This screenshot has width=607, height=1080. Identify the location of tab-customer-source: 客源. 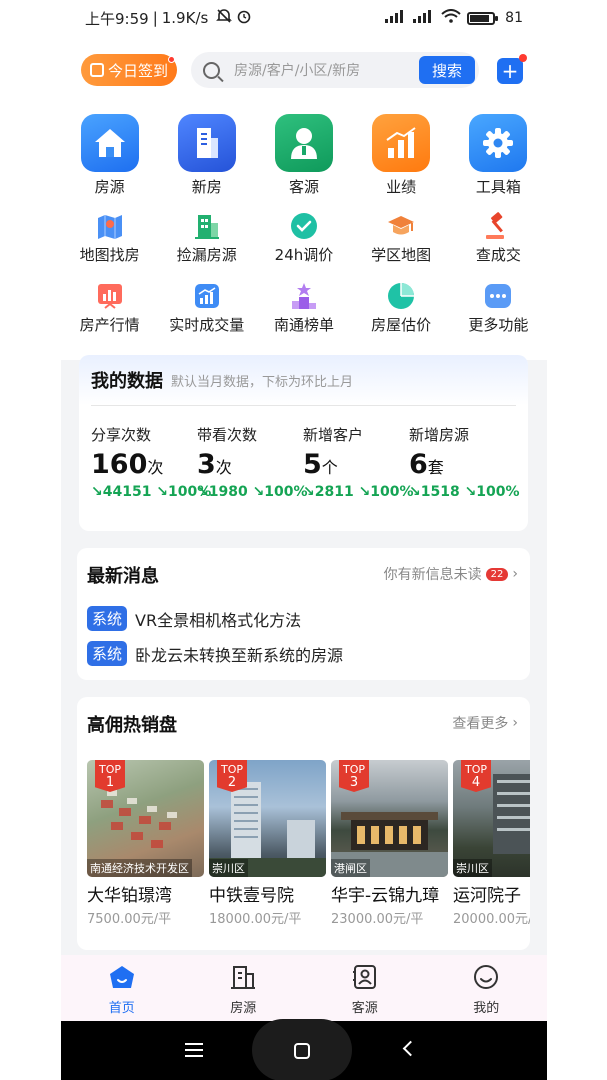
(365, 988).